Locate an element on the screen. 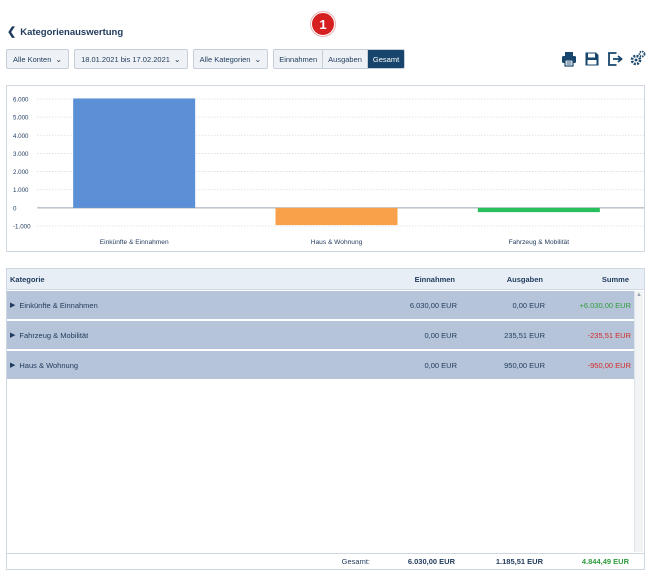 Image resolution: width=651 pixels, height=572 pixels. account-dropdown: Alle Konten ⌄ is located at coordinates (38, 59).